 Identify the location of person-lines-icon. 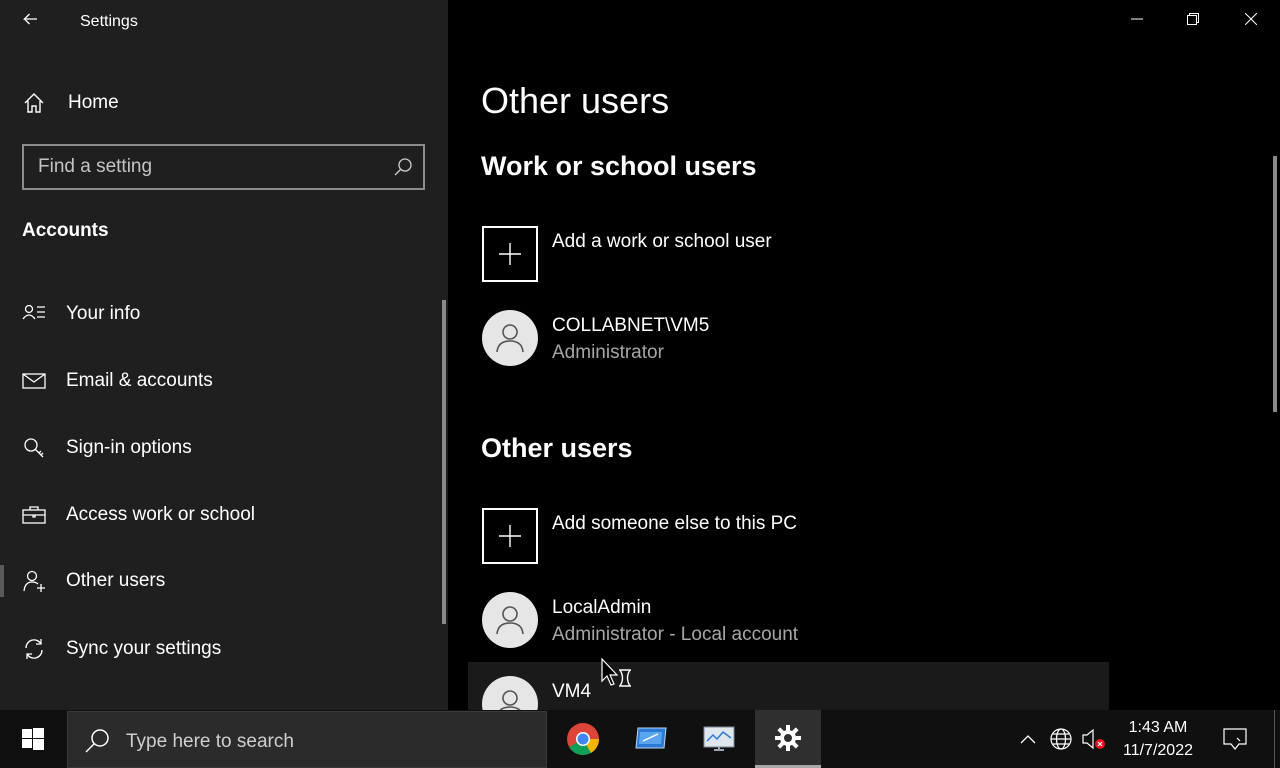
(33, 312).